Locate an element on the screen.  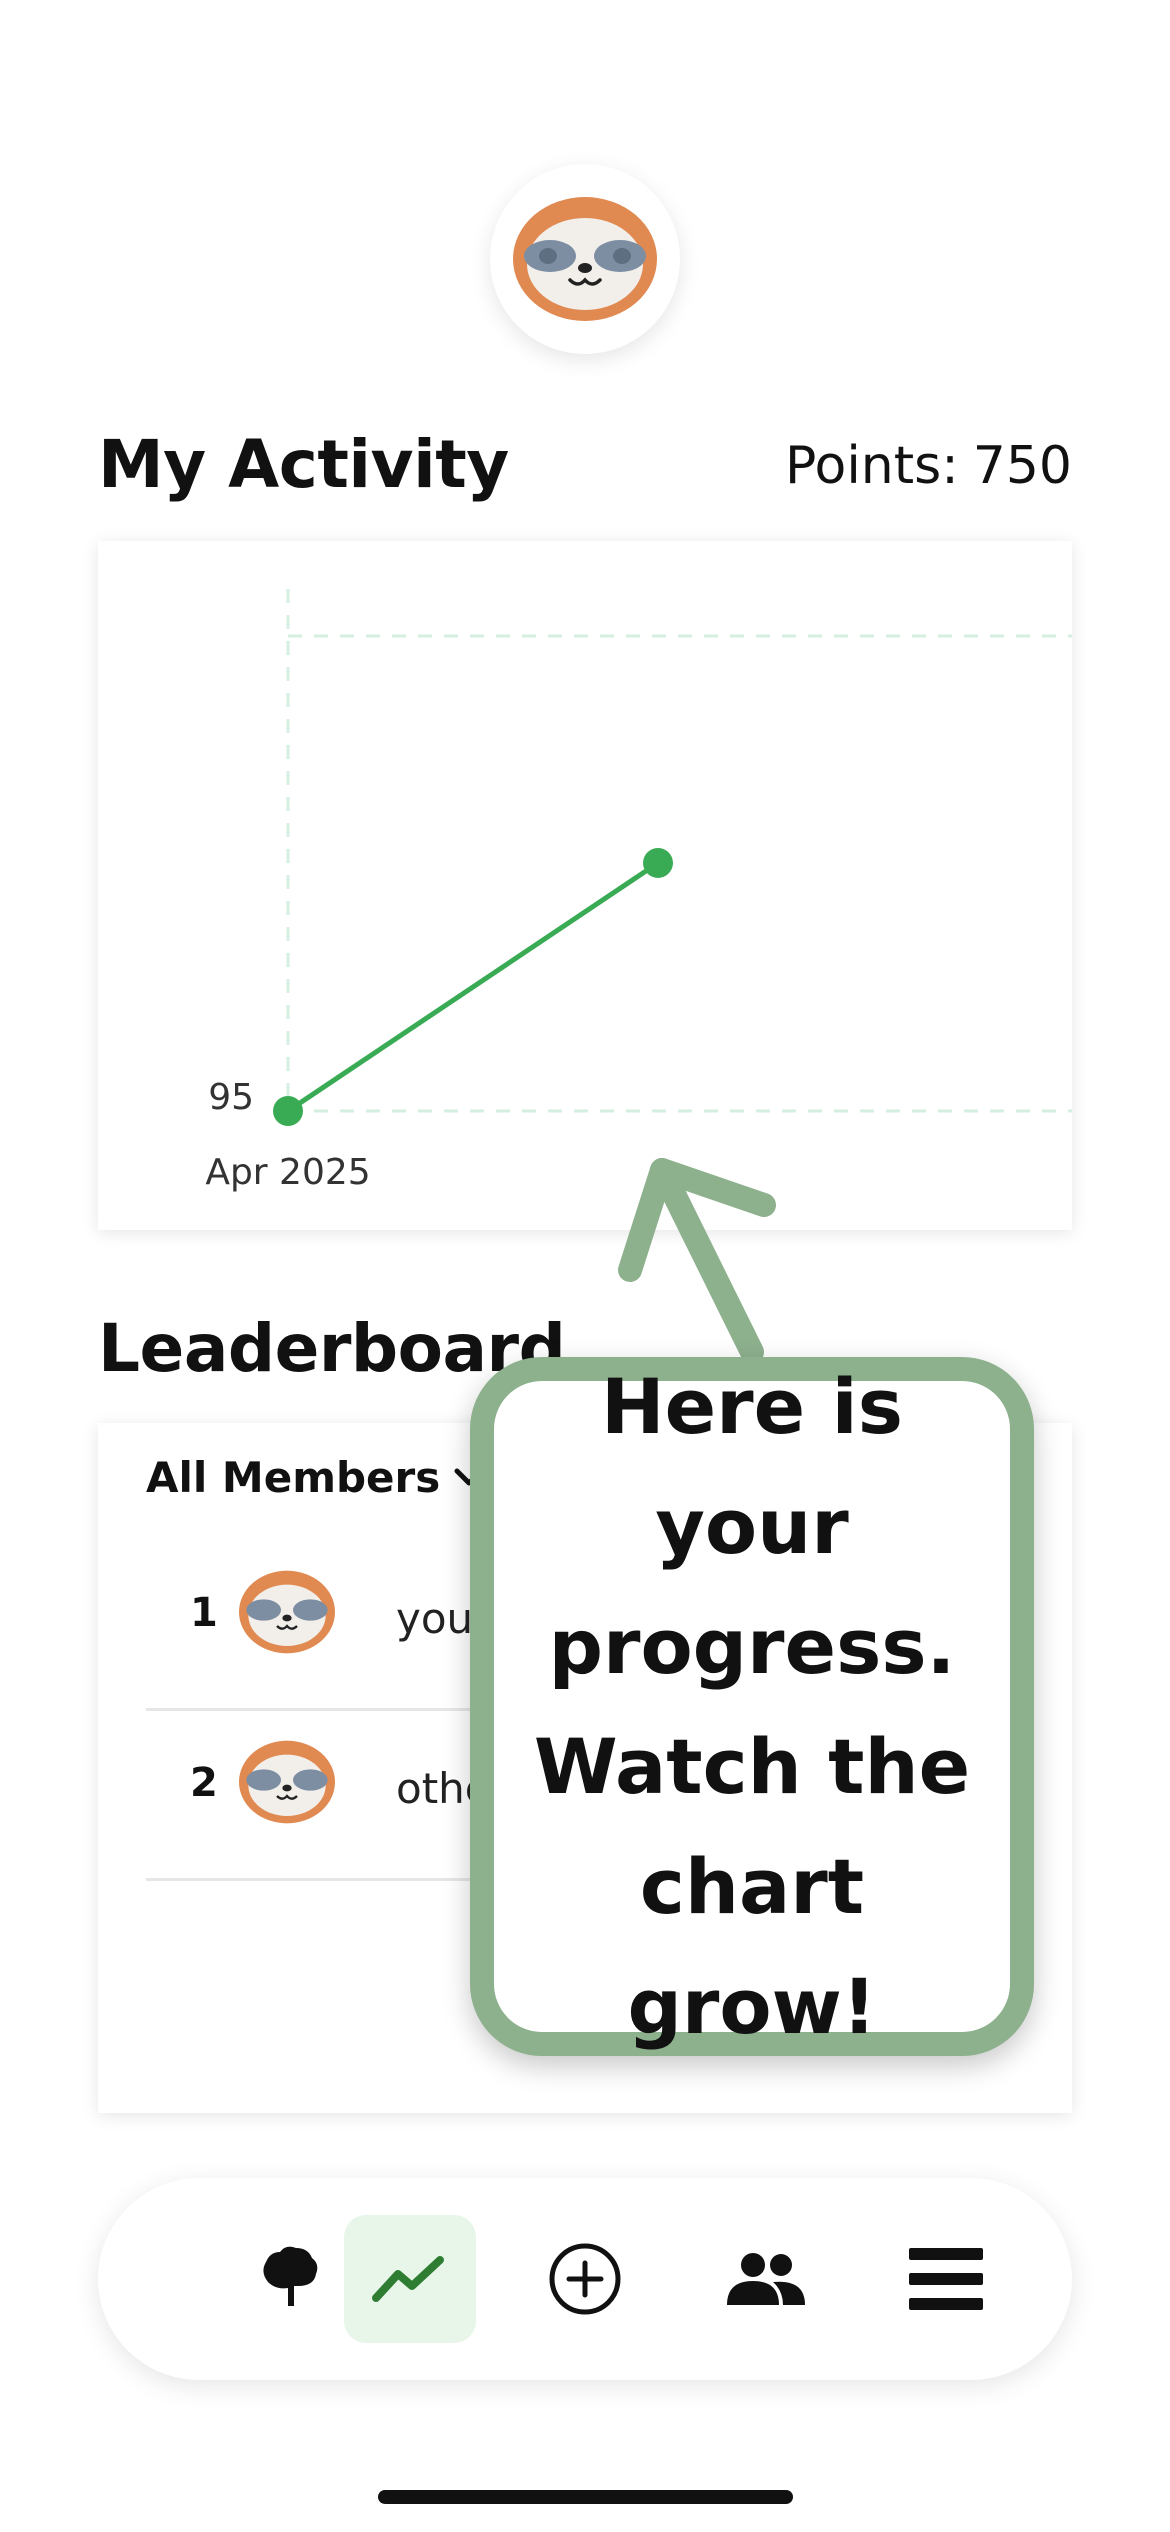
tooltip-line: progress. is located at coordinates (752, 1646).